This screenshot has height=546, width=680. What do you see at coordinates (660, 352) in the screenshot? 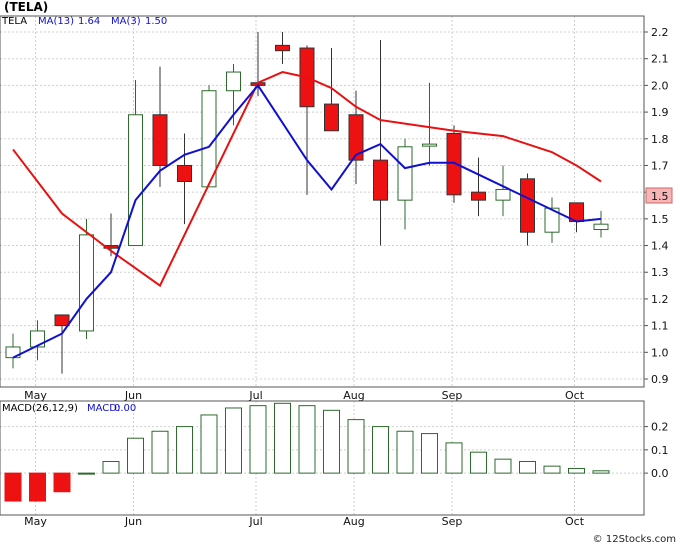
I see `price-y-tick-label: 1.0` at bounding box center [660, 352].